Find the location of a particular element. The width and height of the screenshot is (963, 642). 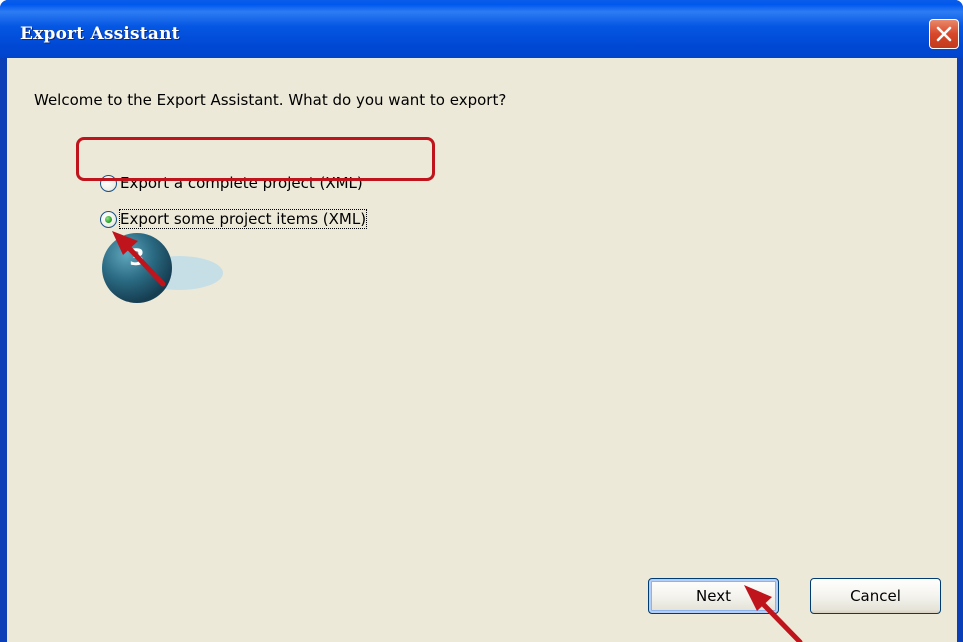

close-button is located at coordinates (944, 34).